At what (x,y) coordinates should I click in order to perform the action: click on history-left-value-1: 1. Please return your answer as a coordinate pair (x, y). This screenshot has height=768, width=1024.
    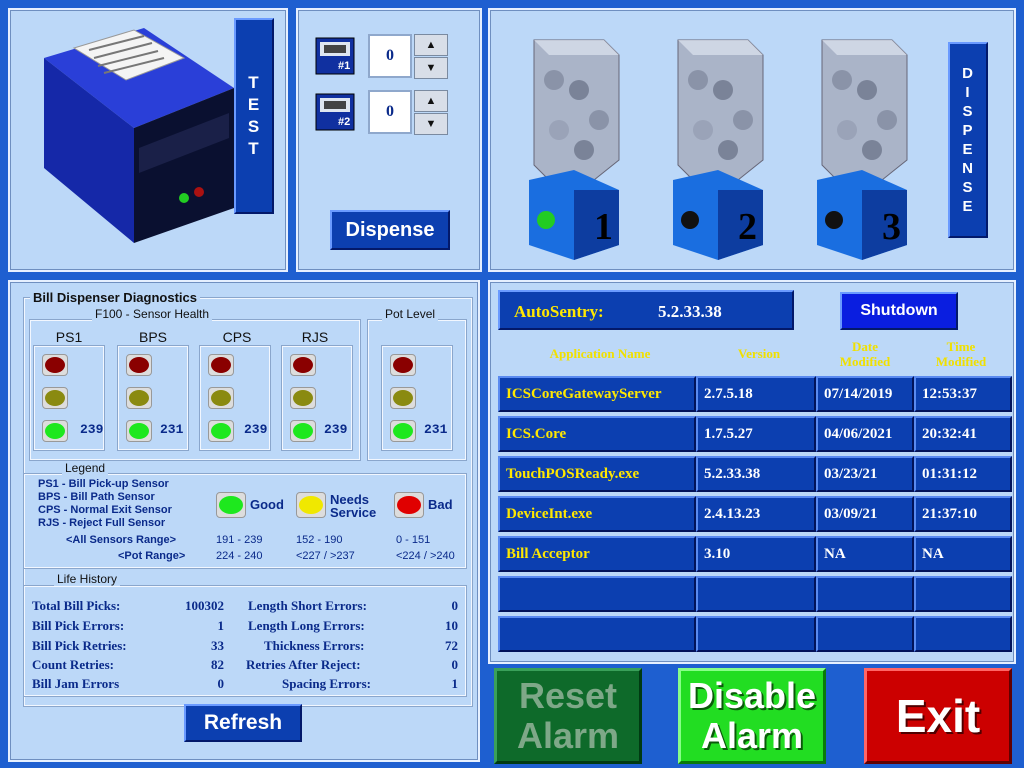
    Looking at the image, I should click on (221, 625).